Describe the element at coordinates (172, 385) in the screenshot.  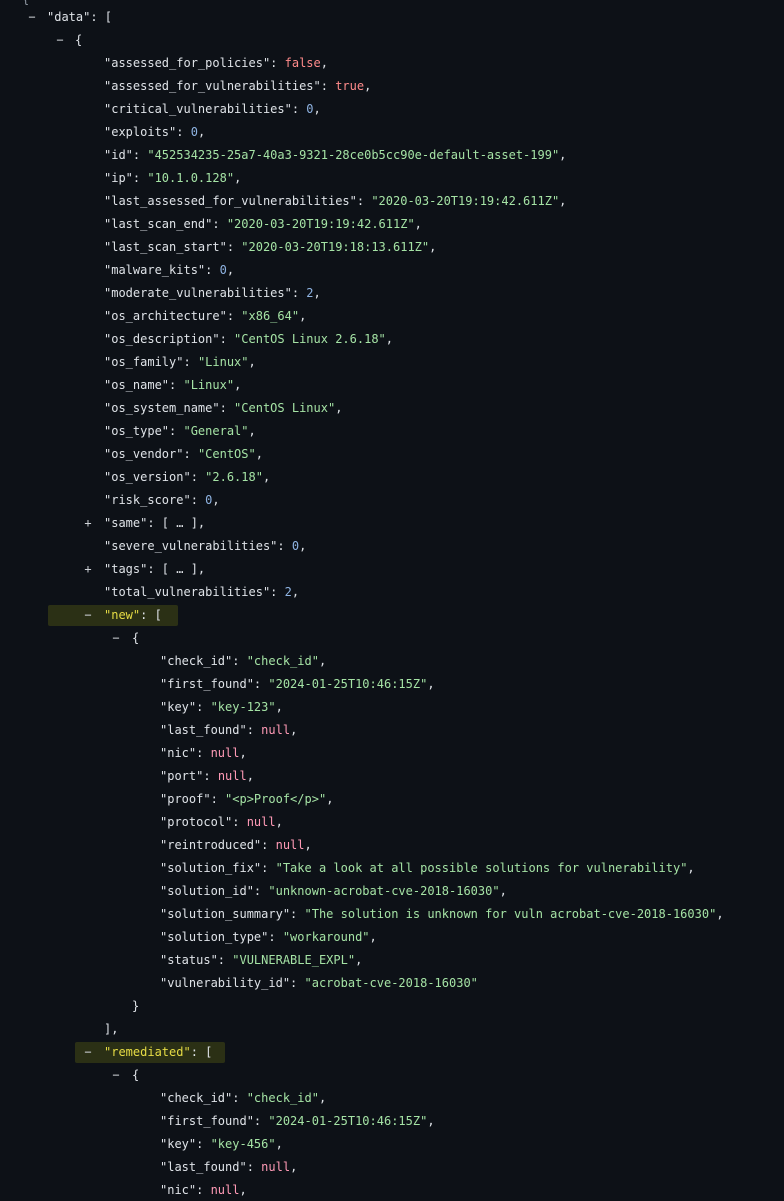
I see `json-line-content: "os_name": "Linux",` at that location.